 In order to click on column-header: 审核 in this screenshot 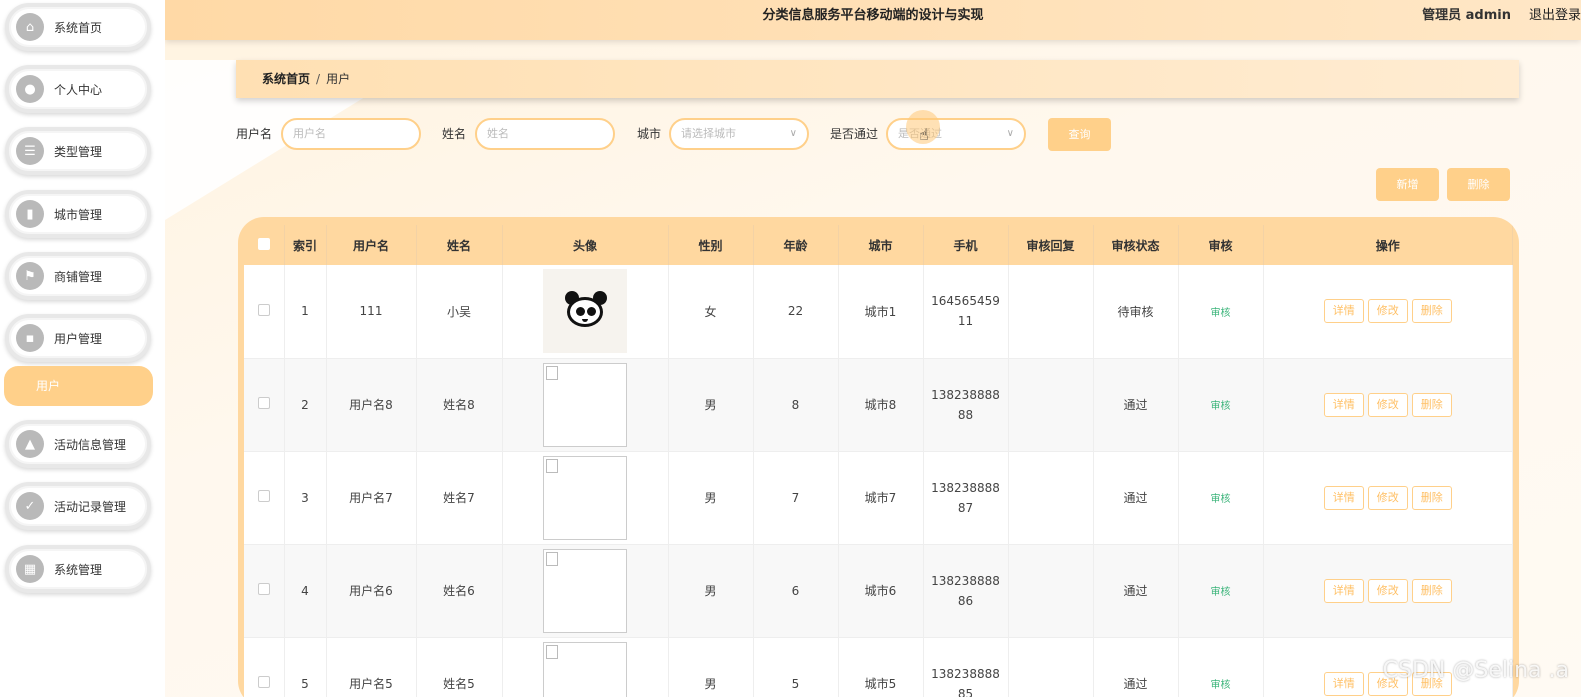, I will do `click(1221, 245)`.